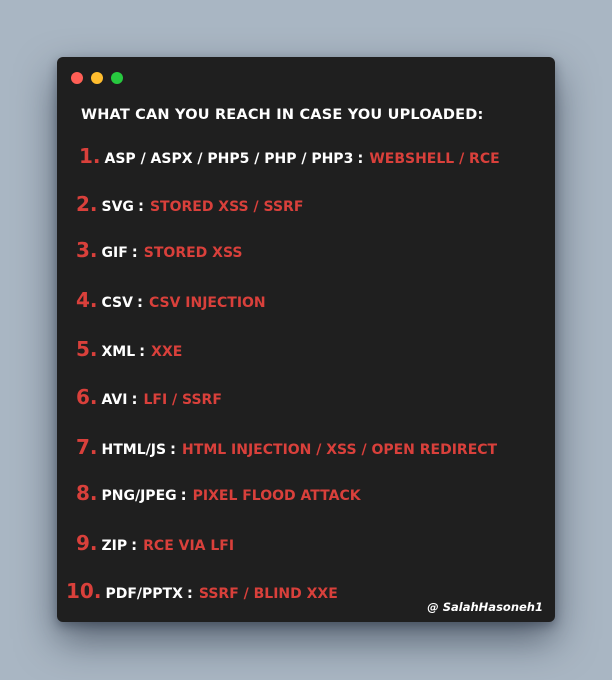  I want to click on list-item-2: 2. SVG : STORED XSS / SSRF, so click(189, 204).